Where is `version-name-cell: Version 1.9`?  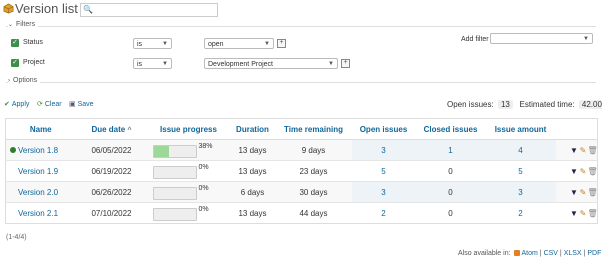 version-name-cell: Version 1.9 is located at coordinates (40, 171).